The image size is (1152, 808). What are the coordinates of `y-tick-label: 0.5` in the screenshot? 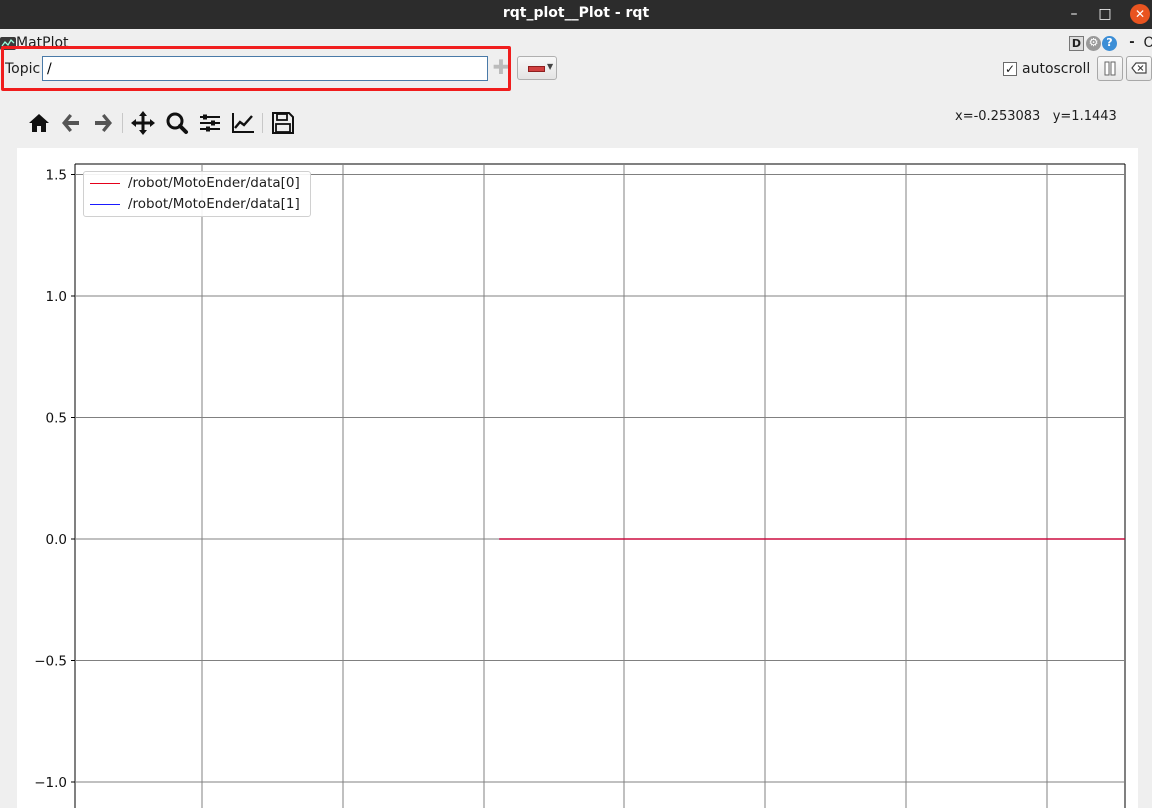 It's located at (56, 419).